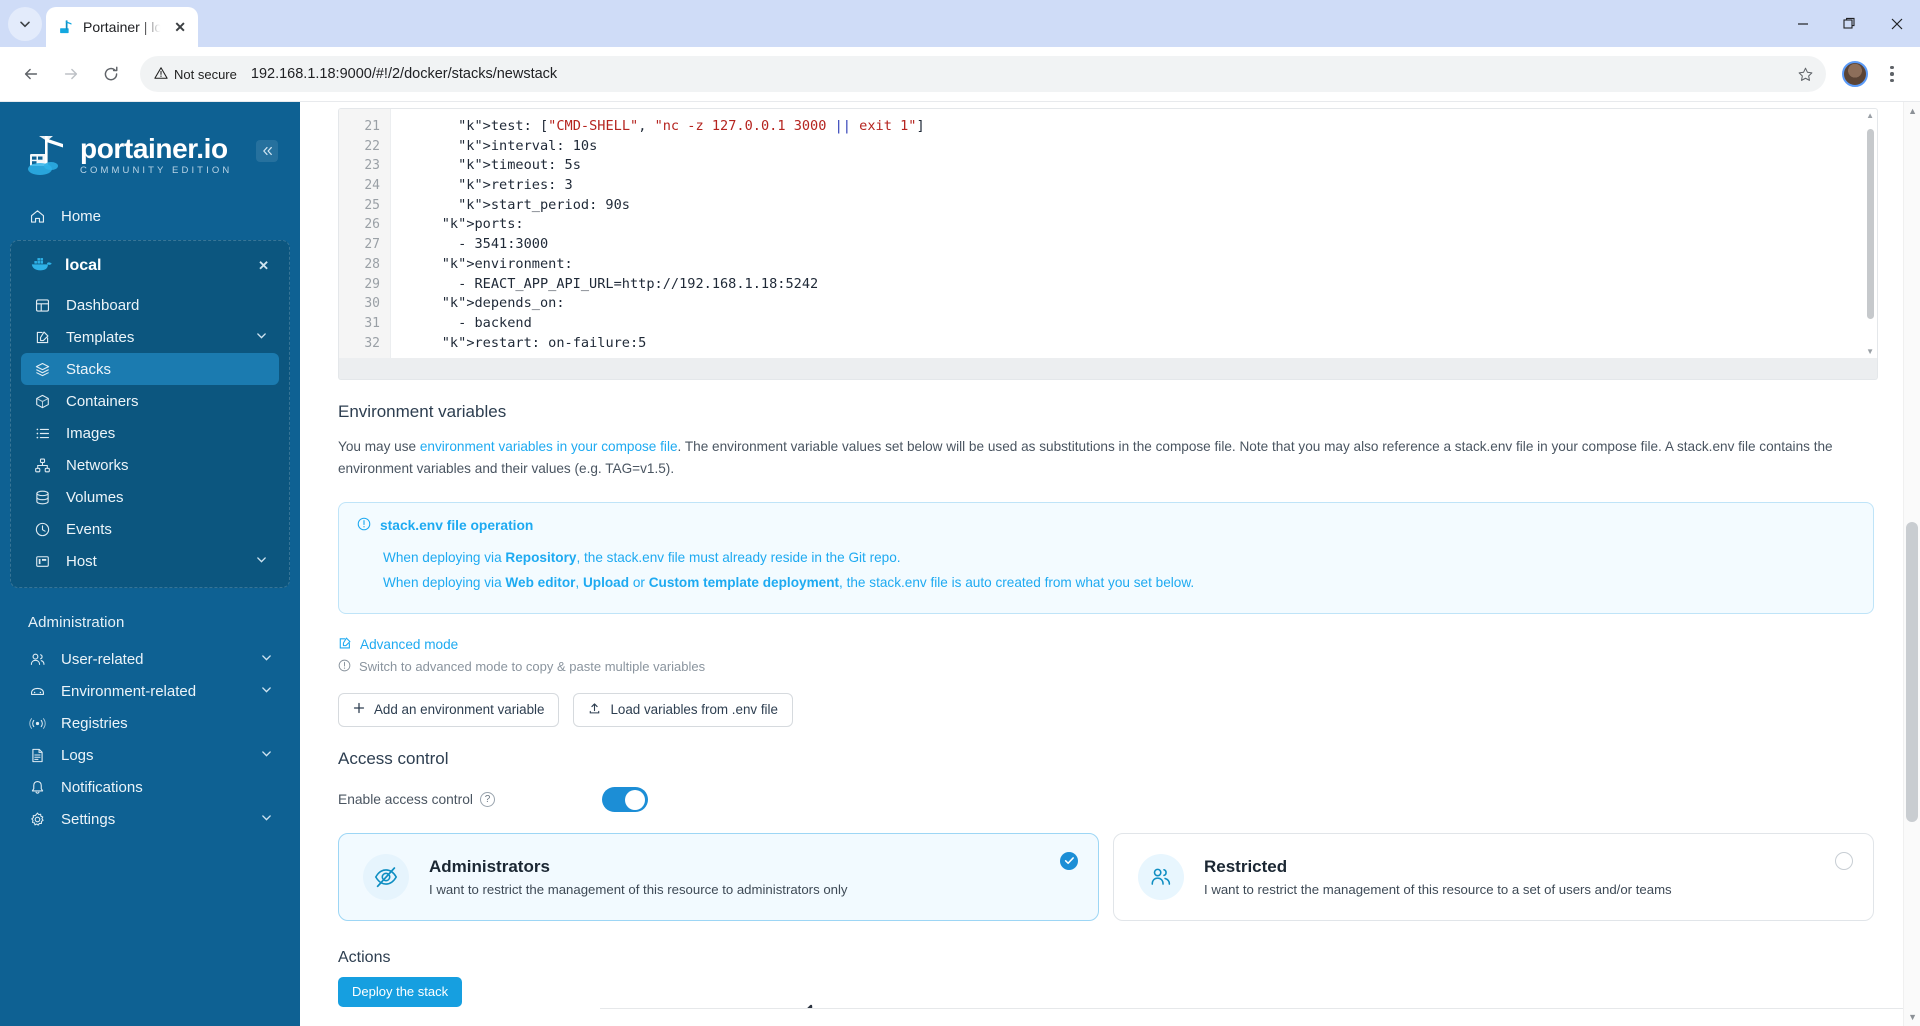 The width and height of the screenshot is (1920, 1026). Describe the element at coordinates (1802, 24) in the screenshot. I see `window-minimize-icon` at that location.